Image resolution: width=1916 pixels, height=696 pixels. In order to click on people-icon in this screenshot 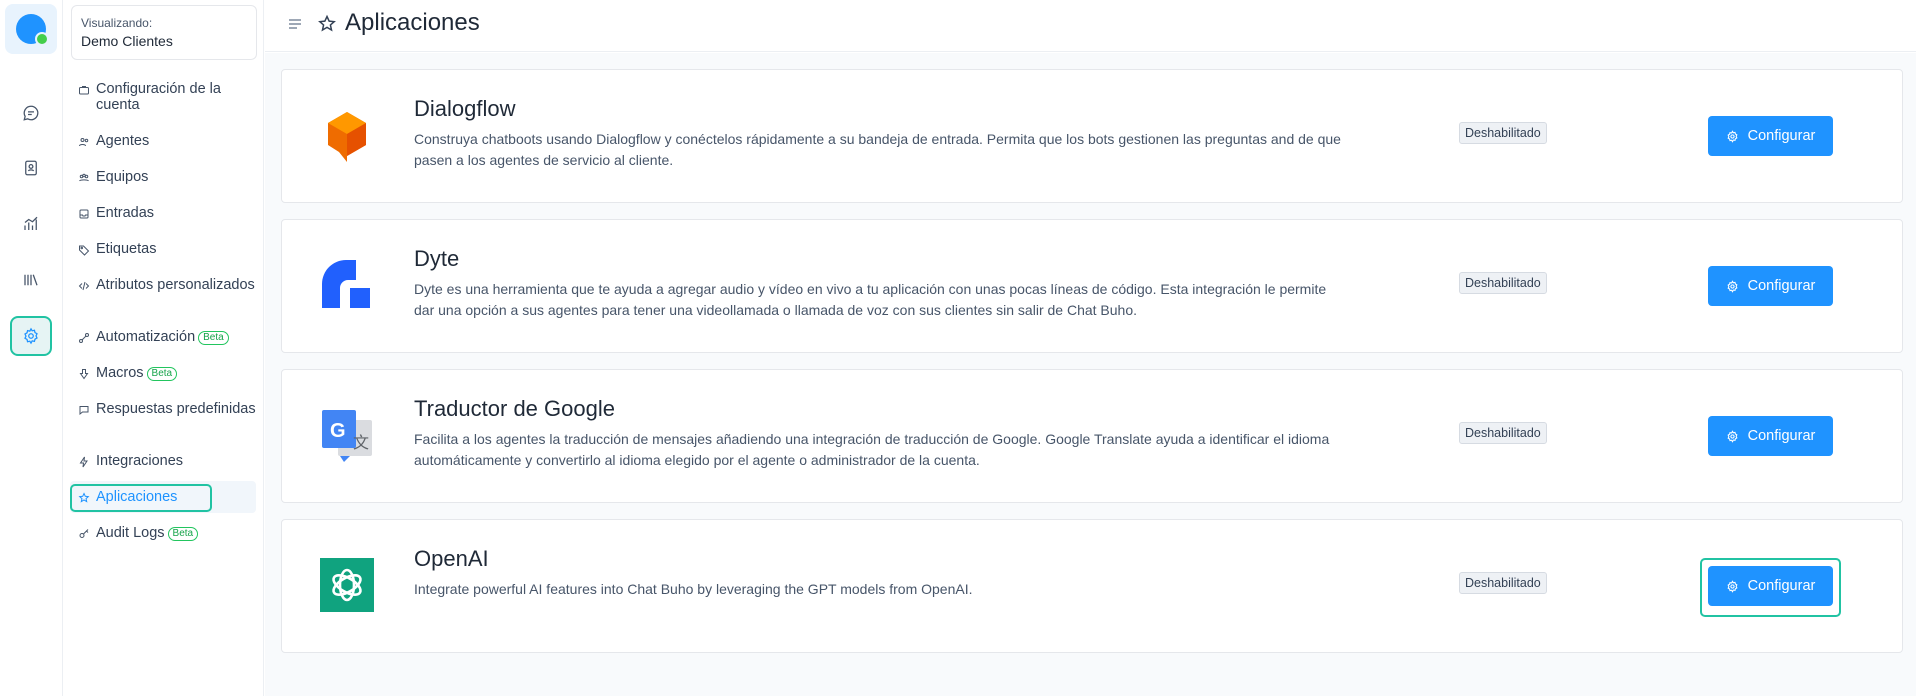, I will do `click(84, 142)`.